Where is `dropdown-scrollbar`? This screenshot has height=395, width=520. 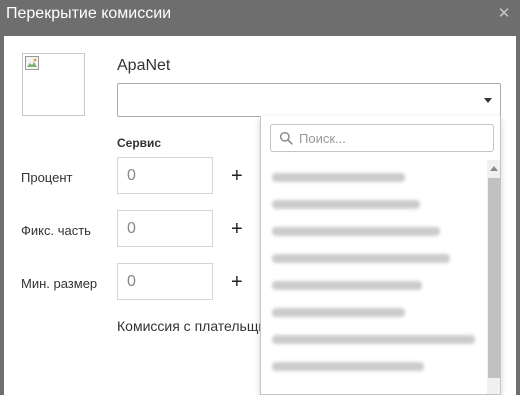 dropdown-scrollbar is located at coordinates (493, 277).